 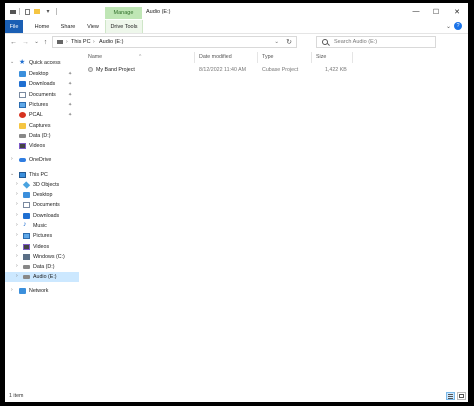 What do you see at coordinates (36, 115) in the screenshot?
I see `nav-label: PCAL` at bounding box center [36, 115].